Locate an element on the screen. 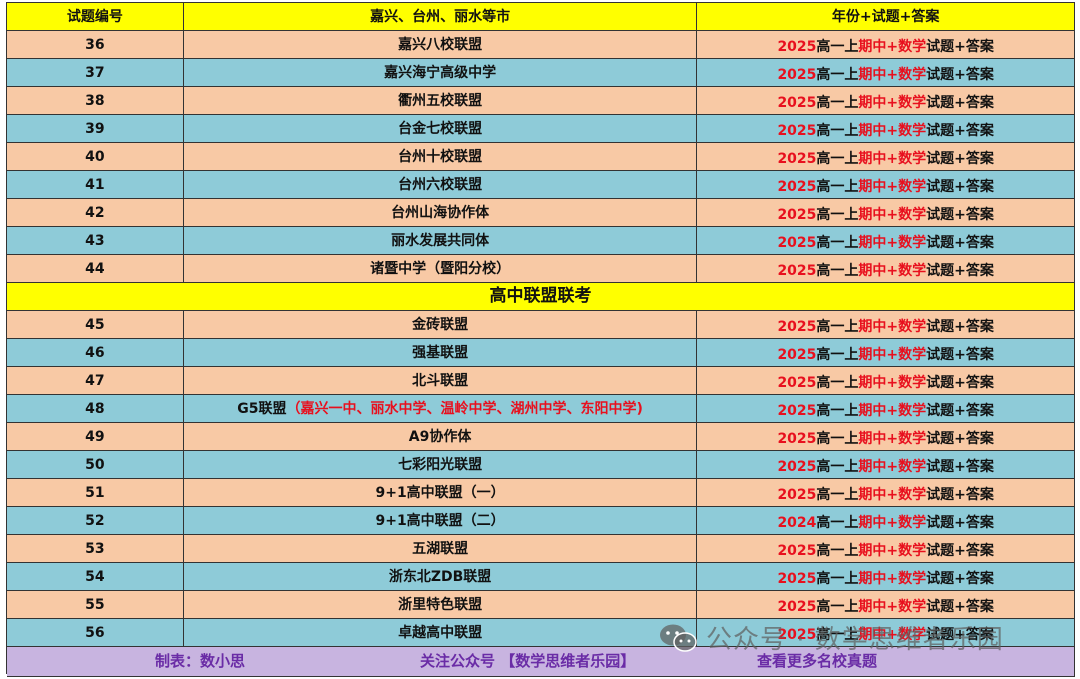  row-number: 54 is located at coordinates (95, 577).